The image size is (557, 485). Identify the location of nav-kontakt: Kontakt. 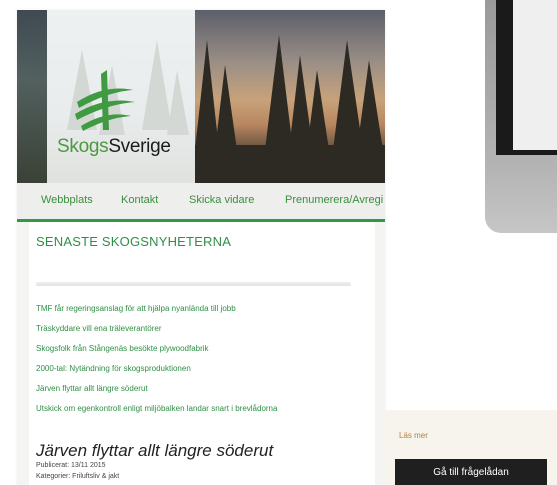
(139, 200).